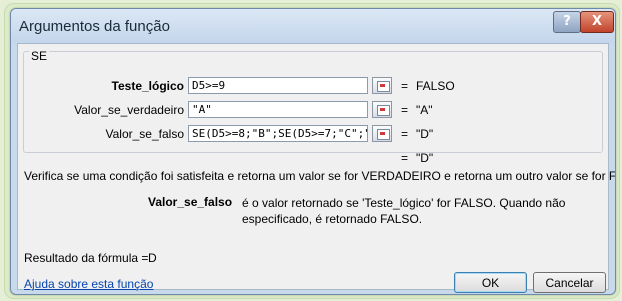  Describe the element at coordinates (424, 110) in the screenshot. I see `arg-result-valor-se-verdadeiro: "A"` at that location.